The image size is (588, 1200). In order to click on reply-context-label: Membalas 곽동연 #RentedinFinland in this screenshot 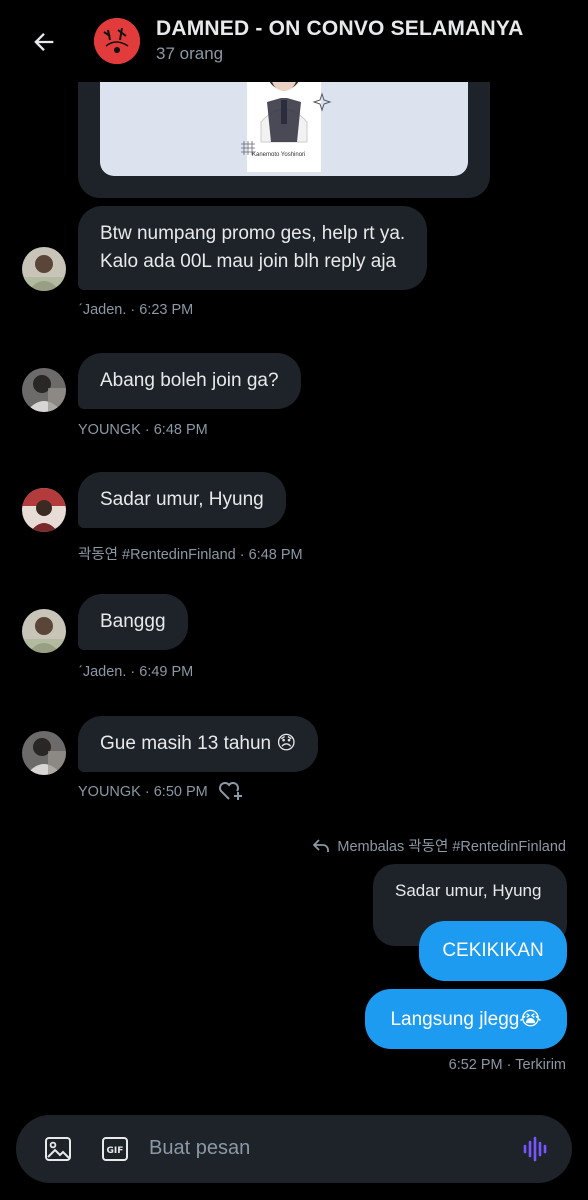, I will do `click(451, 847)`.